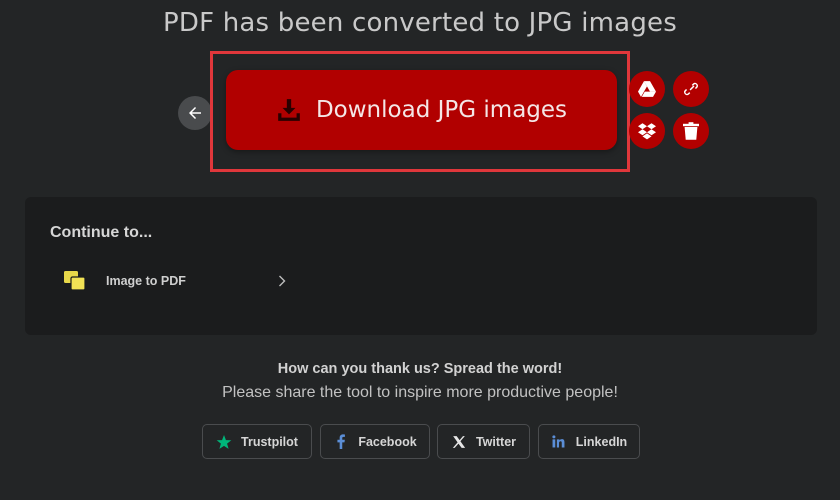 Image resolution: width=840 pixels, height=500 pixels. What do you see at coordinates (420, 23) in the screenshot?
I see `page-title: PDF has been converted to JPG images` at bounding box center [420, 23].